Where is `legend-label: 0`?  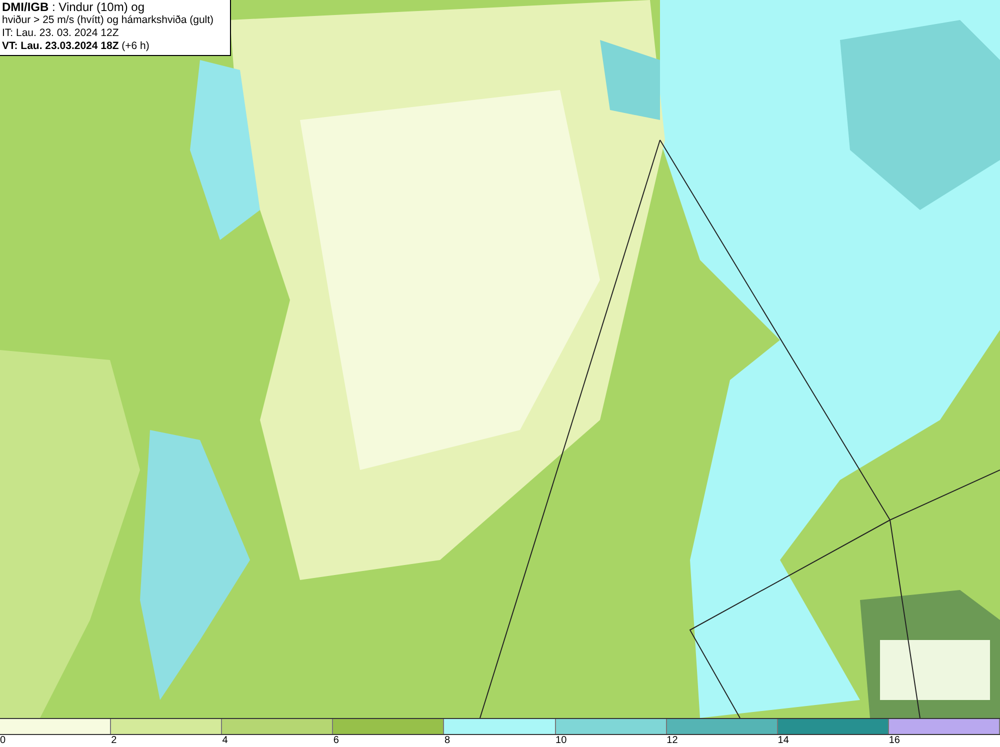 legend-label: 0 is located at coordinates (3, 741).